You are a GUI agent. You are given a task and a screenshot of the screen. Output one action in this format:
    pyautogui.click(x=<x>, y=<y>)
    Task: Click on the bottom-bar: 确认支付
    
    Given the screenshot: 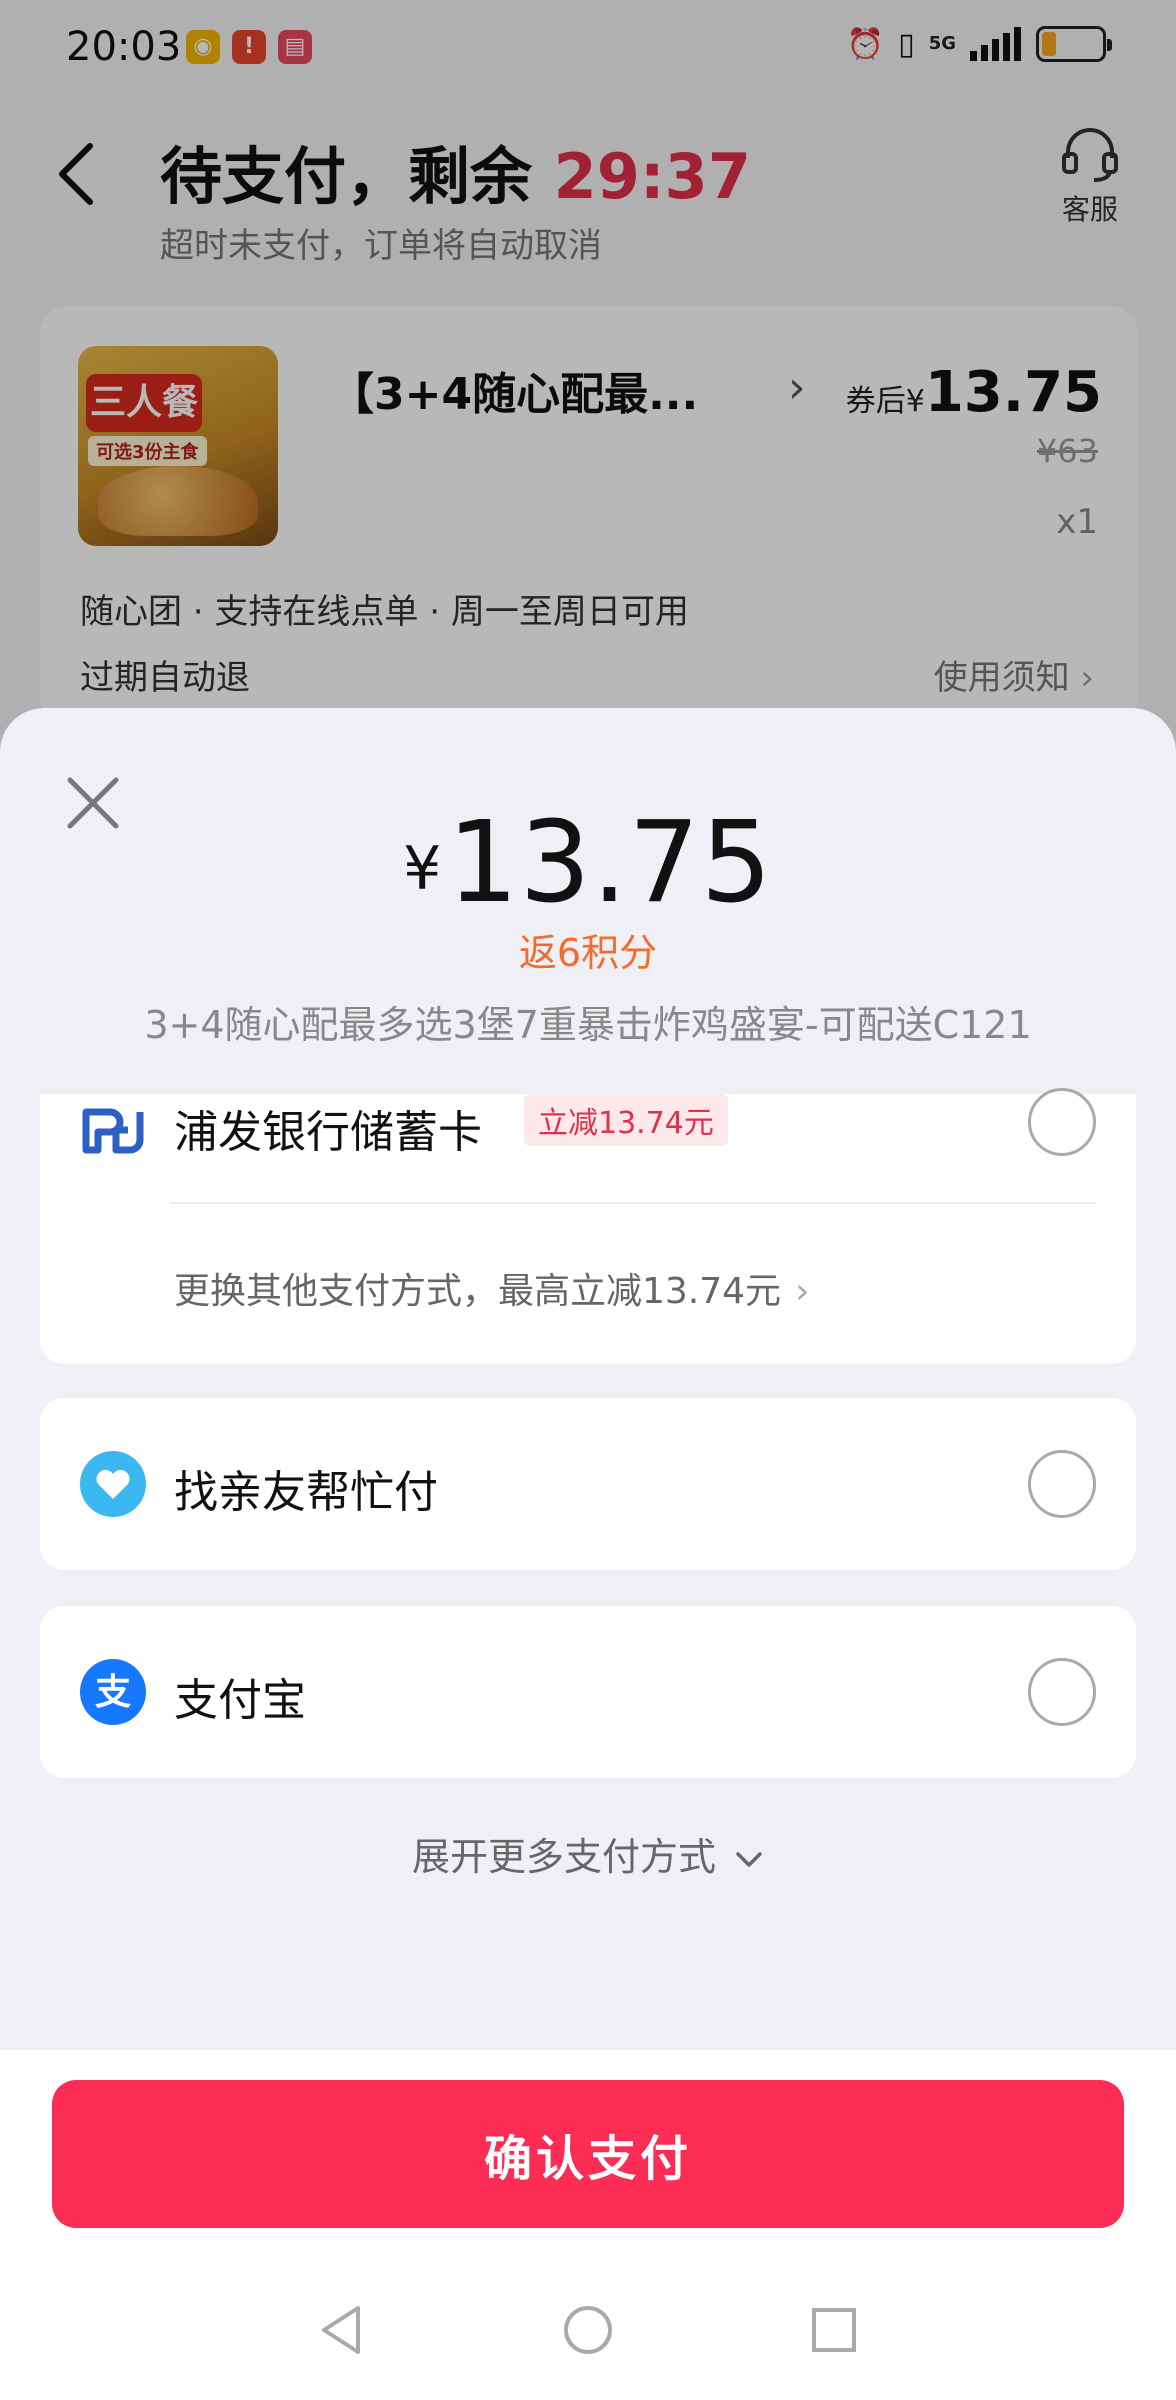 What is the action you would take?
    pyautogui.click(x=588, y=2225)
    